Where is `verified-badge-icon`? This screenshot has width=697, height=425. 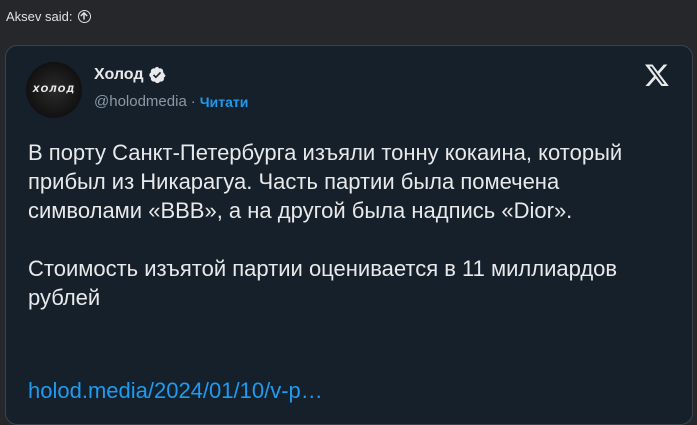
verified-badge-icon is located at coordinates (157, 75).